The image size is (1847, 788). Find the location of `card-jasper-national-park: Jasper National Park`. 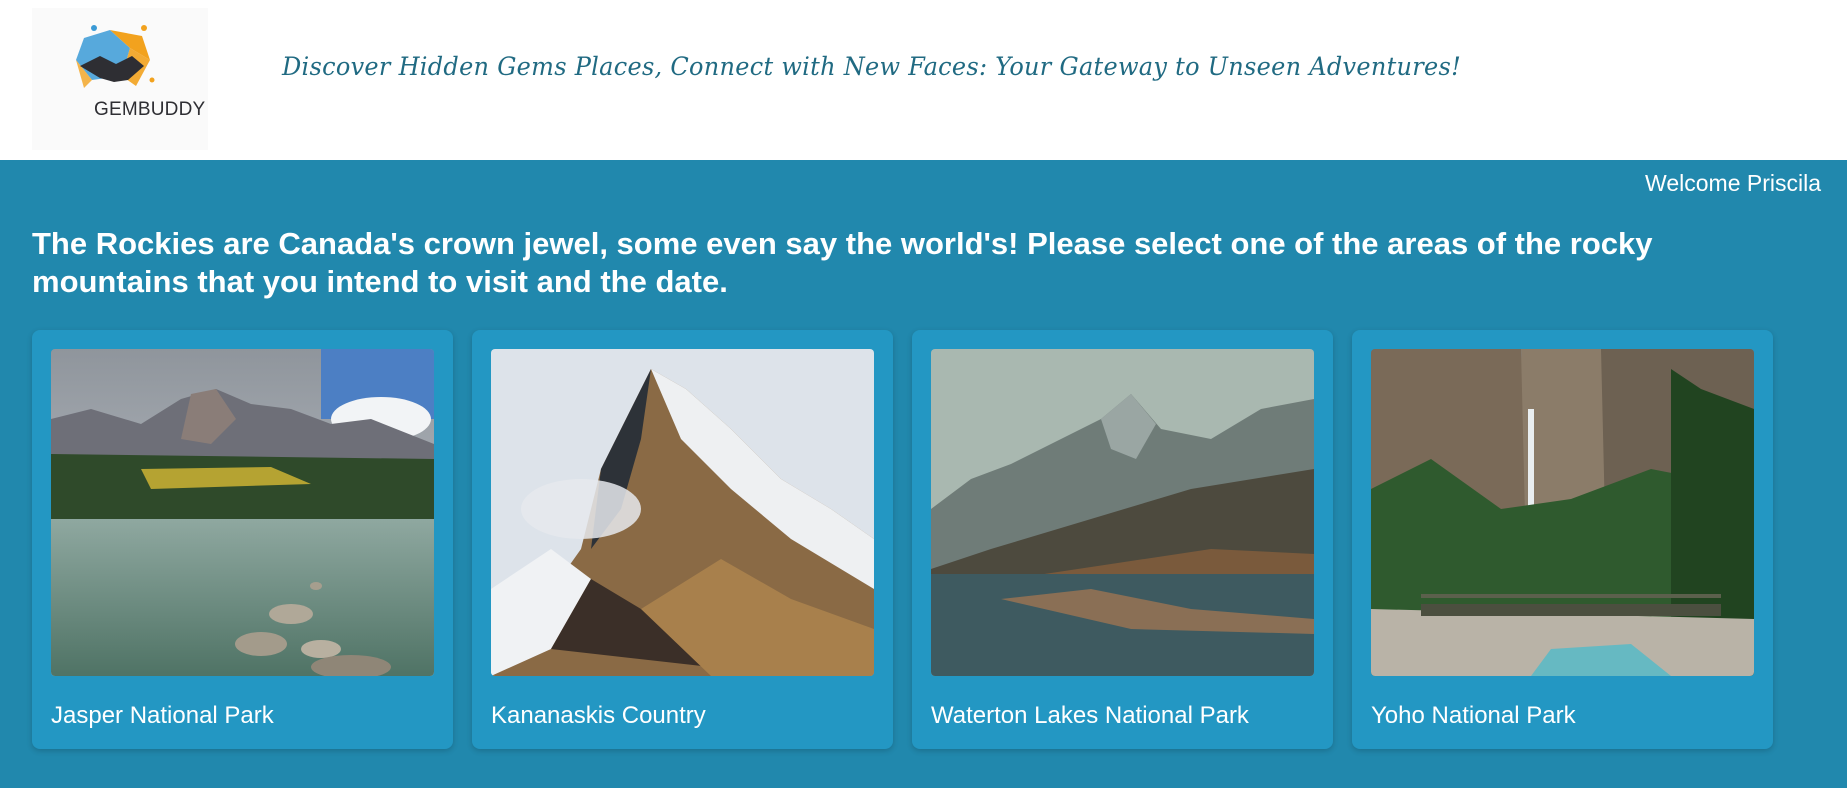

card-jasper-national-park: Jasper National Park is located at coordinates (242, 539).